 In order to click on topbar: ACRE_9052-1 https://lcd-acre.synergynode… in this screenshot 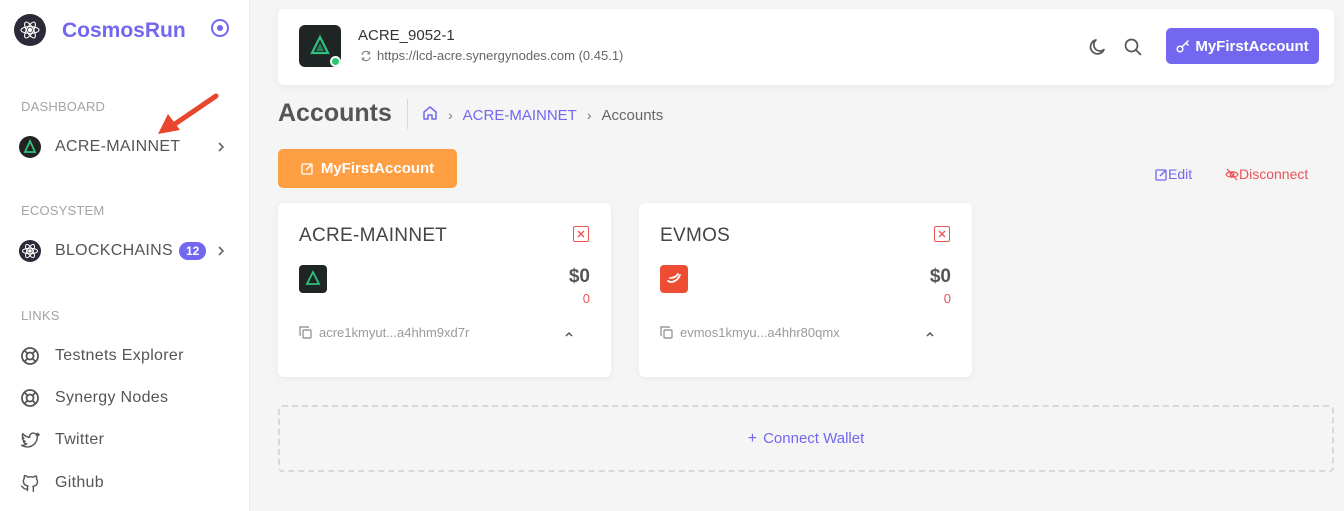, I will do `click(806, 47)`.